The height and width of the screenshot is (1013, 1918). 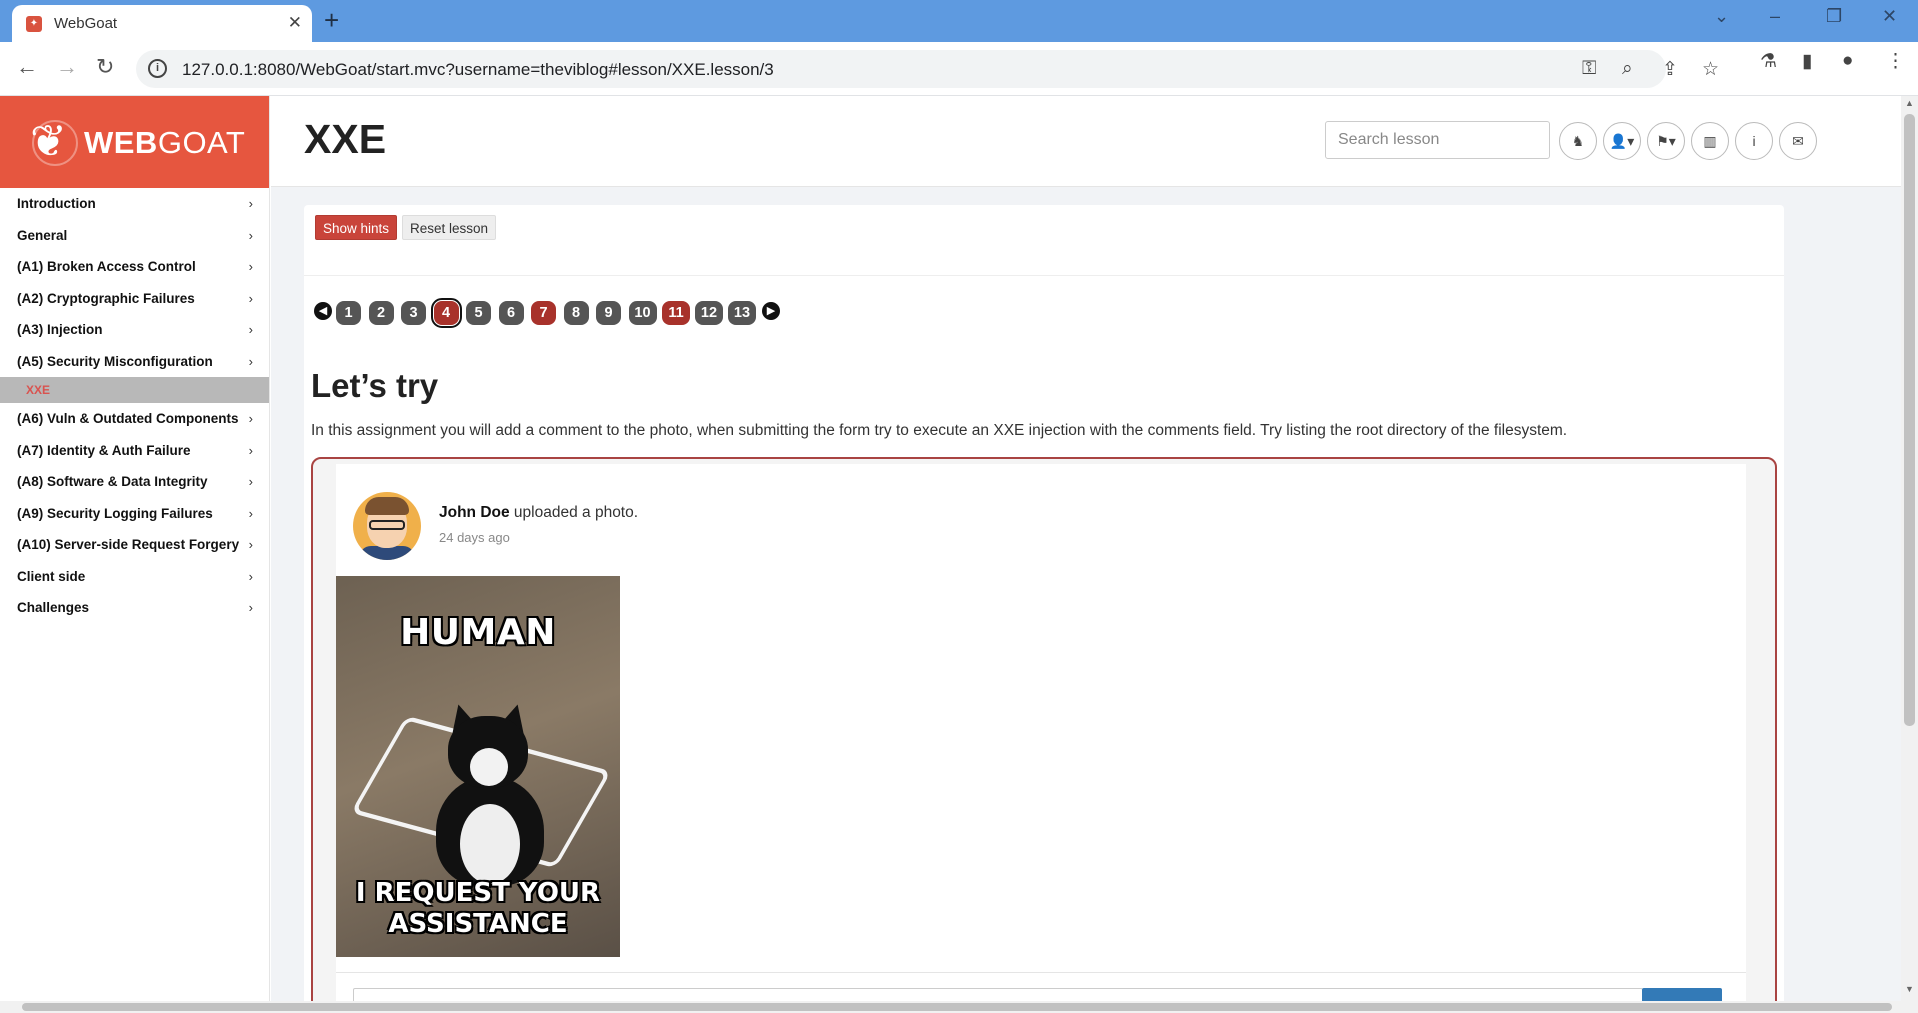 What do you see at coordinates (576, 313) in the screenshot?
I see `page-8: 8` at bounding box center [576, 313].